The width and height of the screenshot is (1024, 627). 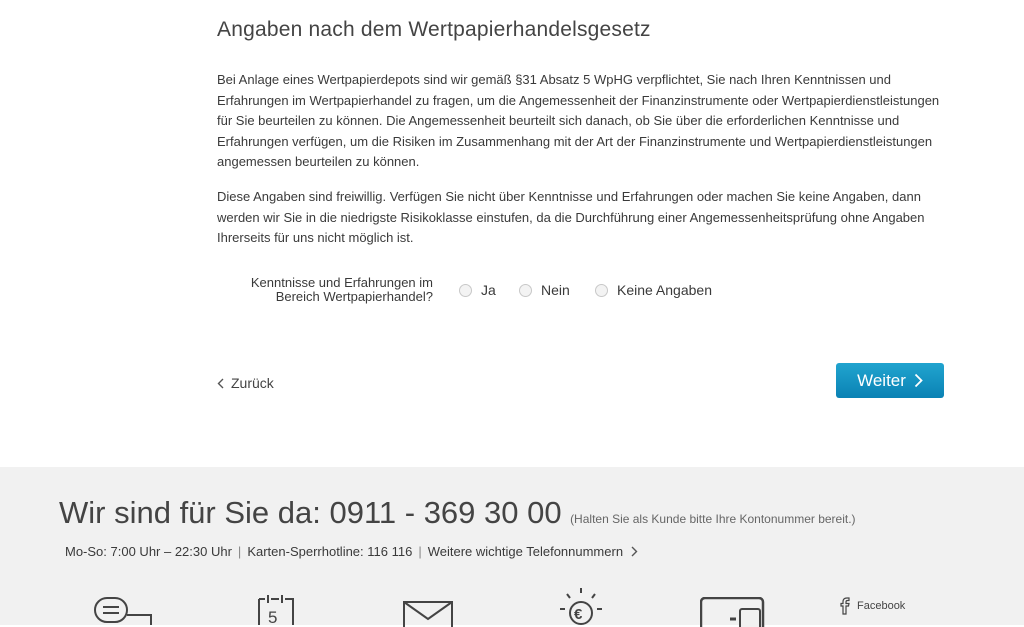 I want to click on next-button: Weiter, so click(x=890, y=380).